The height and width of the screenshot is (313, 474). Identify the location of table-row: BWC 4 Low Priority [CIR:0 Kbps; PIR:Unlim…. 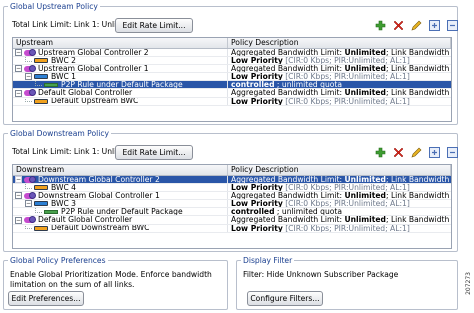
(232, 188).